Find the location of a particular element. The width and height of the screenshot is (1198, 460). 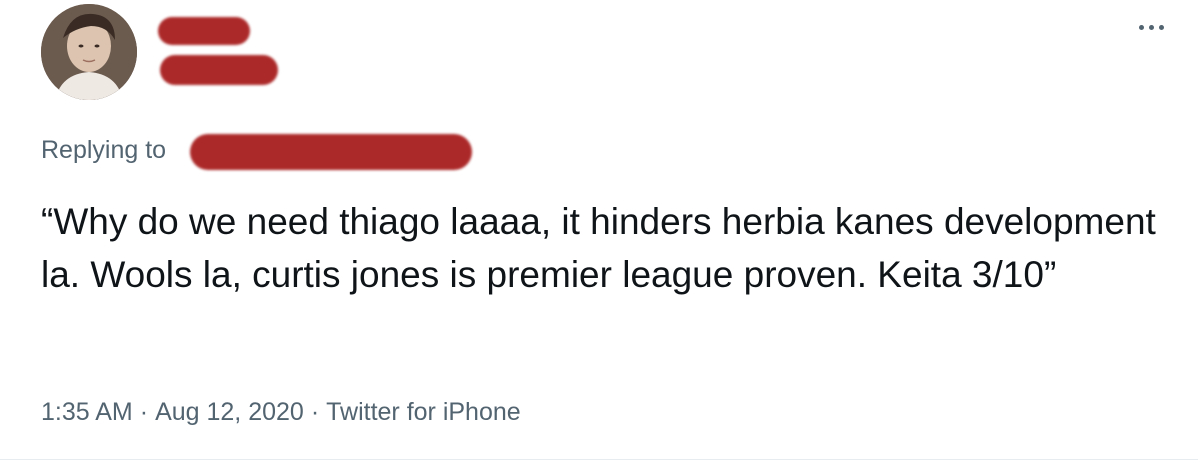

tweet-time: 1:35 AM is located at coordinates (87, 412).